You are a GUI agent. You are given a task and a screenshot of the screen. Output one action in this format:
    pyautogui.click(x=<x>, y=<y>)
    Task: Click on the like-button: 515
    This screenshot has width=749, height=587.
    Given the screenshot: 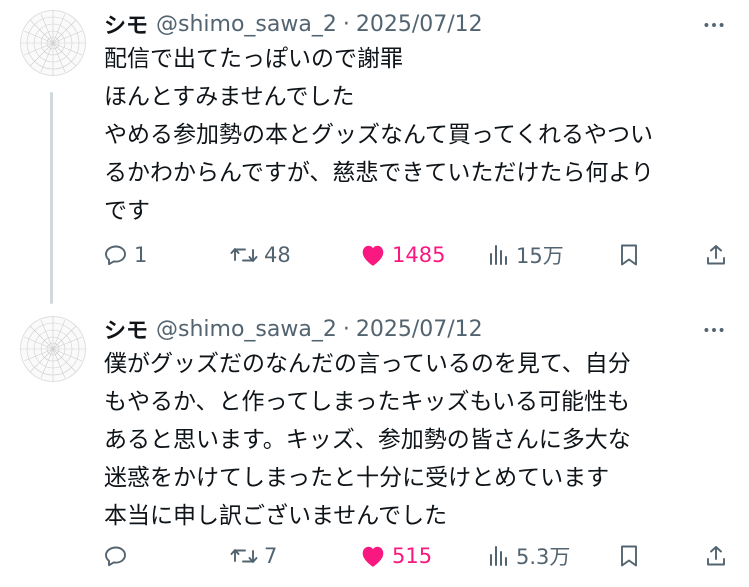 What is the action you would take?
    pyautogui.click(x=396, y=556)
    